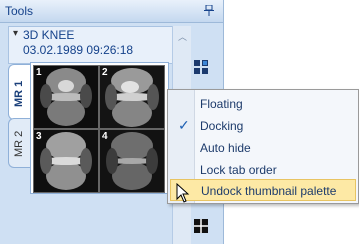  I want to click on menu-item-floating: Floating, so click(263, 104).